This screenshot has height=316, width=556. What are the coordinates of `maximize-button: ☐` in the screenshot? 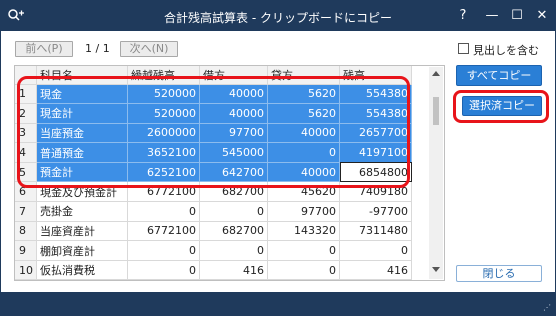 It's located at (517, 16).